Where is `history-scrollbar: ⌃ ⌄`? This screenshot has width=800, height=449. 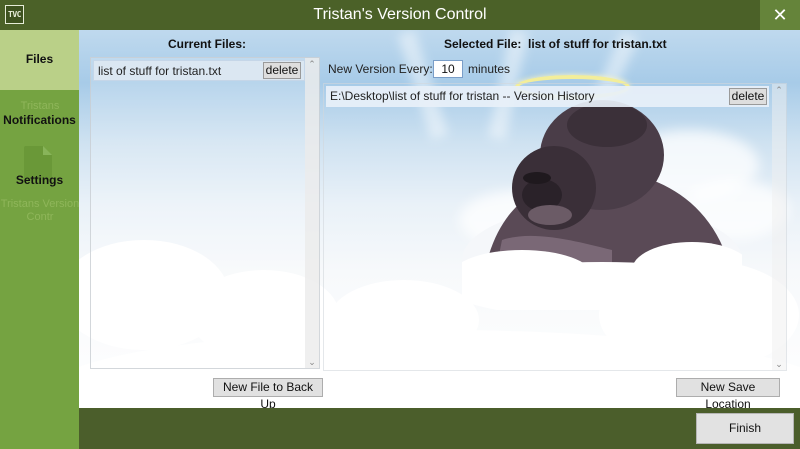 history-scrollbar: ⌃ ⌄ is located at coordinates (779, 227).